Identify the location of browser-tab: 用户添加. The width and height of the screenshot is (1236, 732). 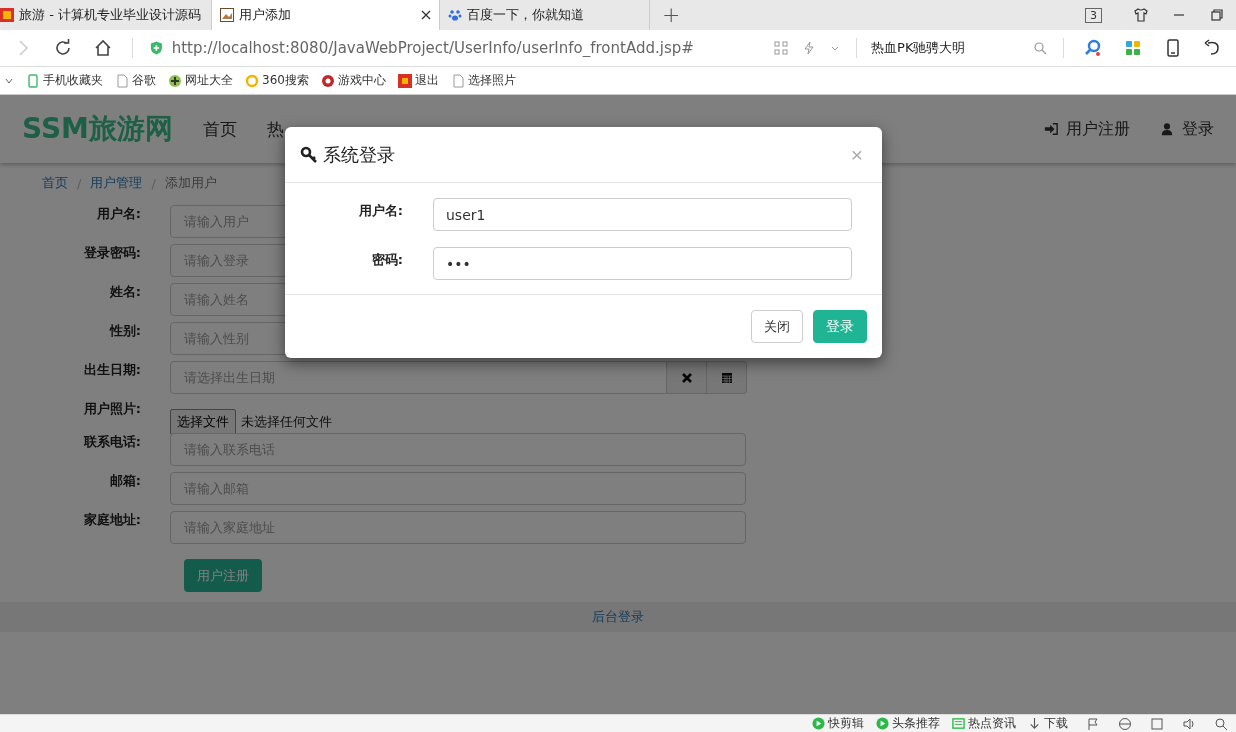
(326, 15).